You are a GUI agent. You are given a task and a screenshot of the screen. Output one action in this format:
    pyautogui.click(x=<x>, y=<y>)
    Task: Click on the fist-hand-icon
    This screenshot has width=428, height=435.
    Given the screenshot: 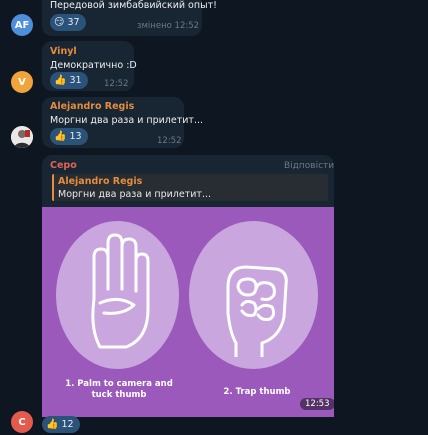 What is the action you would take?
    pyautogui.click(x=257, y=311)
    